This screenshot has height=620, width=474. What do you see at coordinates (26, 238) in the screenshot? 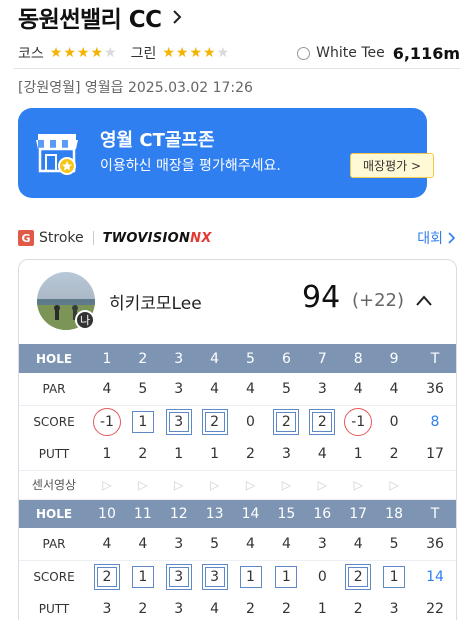
I see `golfzon-badge-icon: G` at bounding box center [26, 238].